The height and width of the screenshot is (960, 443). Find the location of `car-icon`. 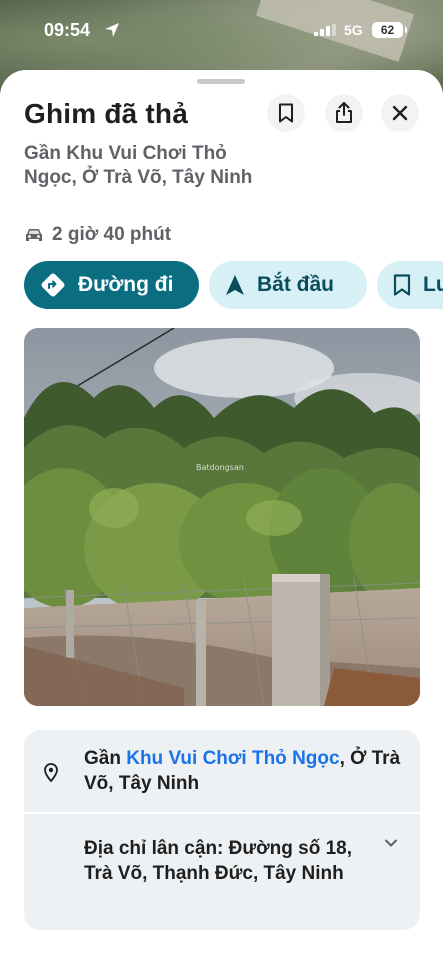

car-icon is located at coordinates (34, 235).